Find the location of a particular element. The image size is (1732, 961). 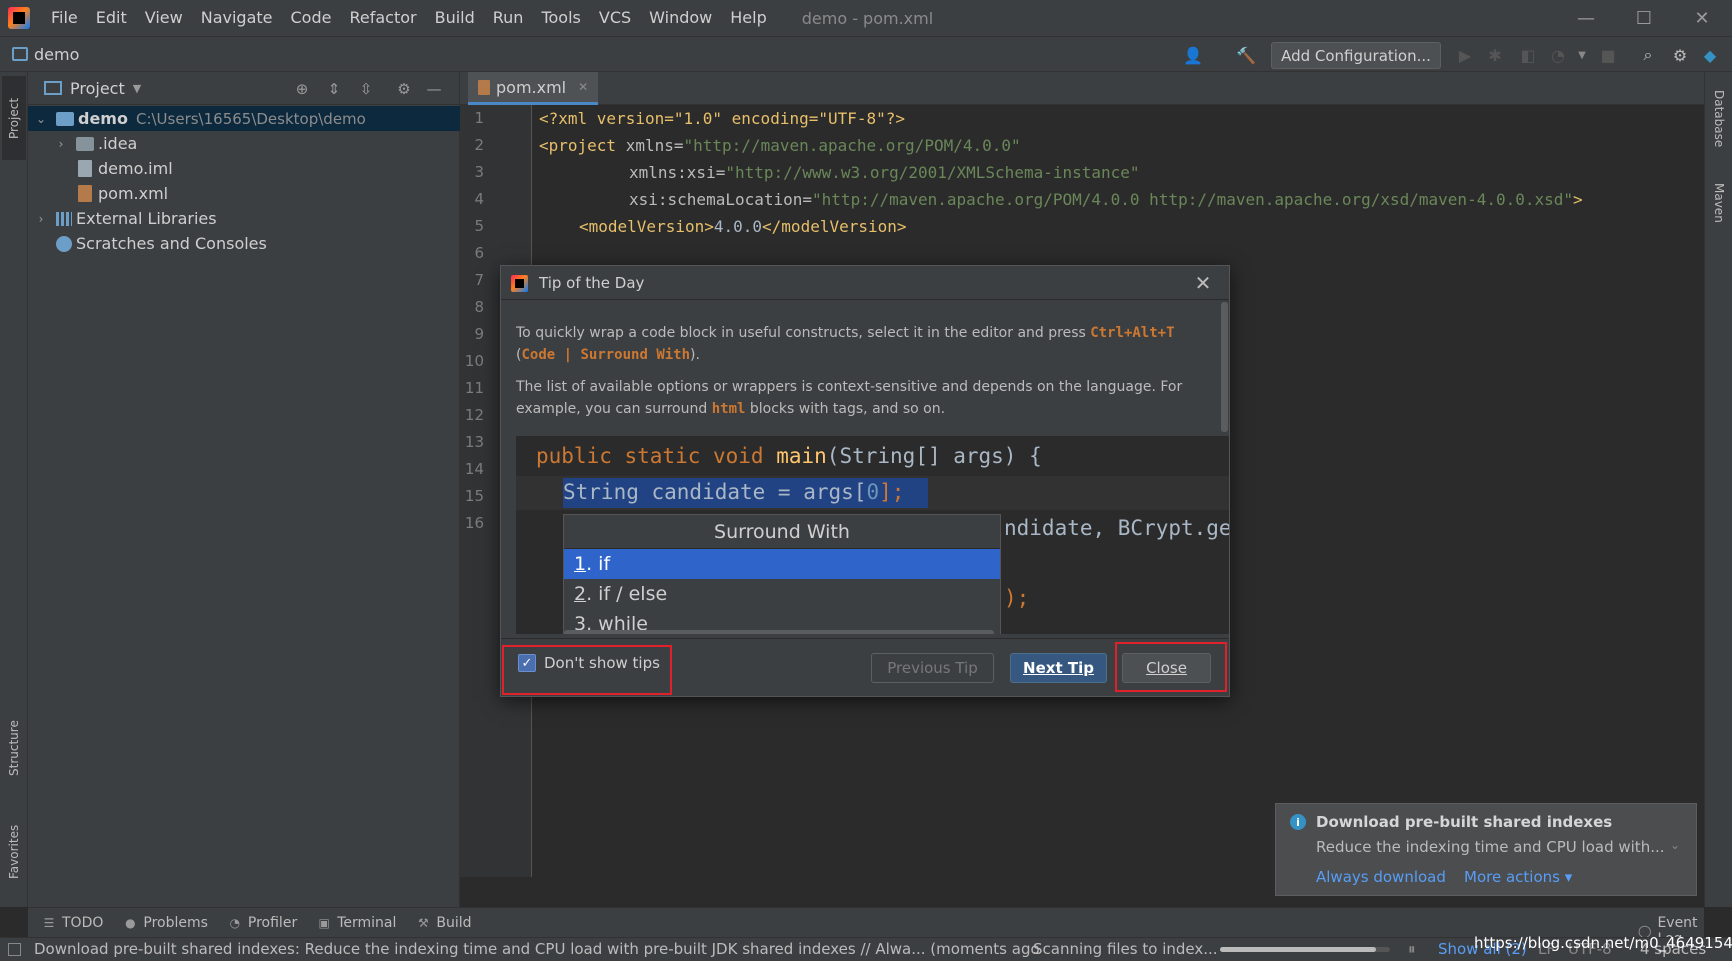

next-tip-button: Next Tip is located at coordinates (1058, 668).